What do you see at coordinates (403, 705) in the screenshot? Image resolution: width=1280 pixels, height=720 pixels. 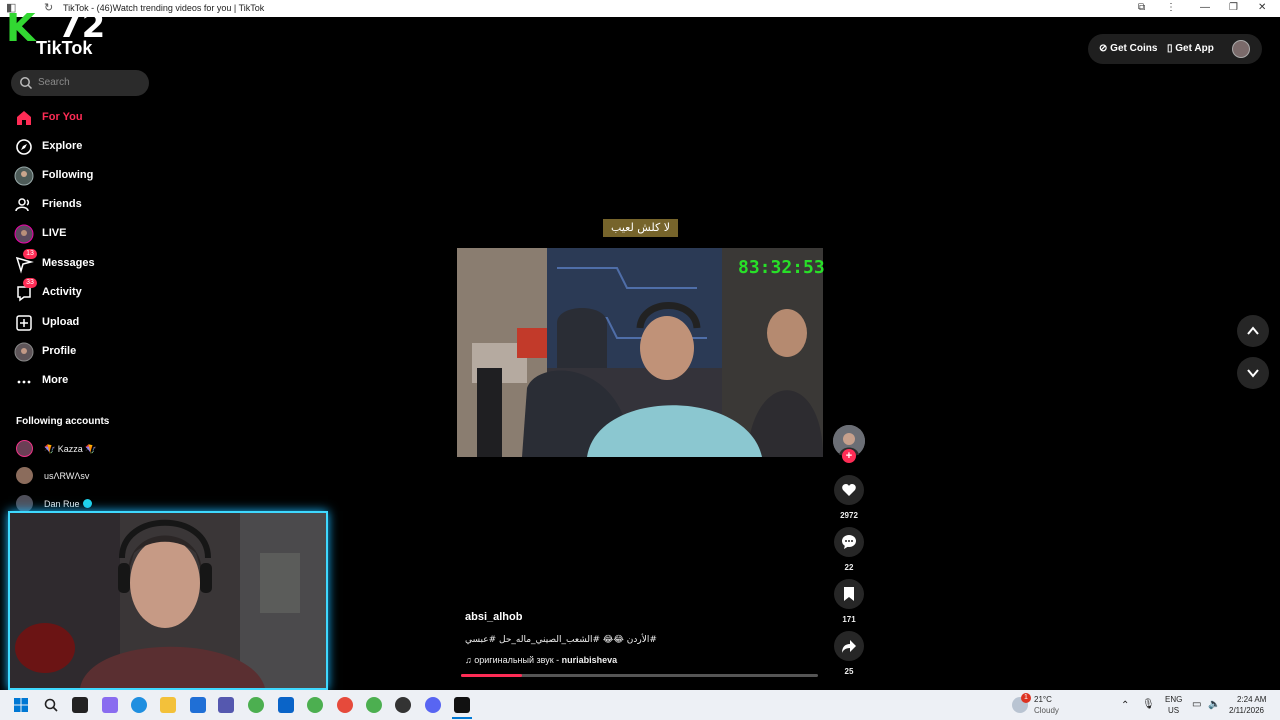 I see `obs-icon` at bounding box center [403, 705].